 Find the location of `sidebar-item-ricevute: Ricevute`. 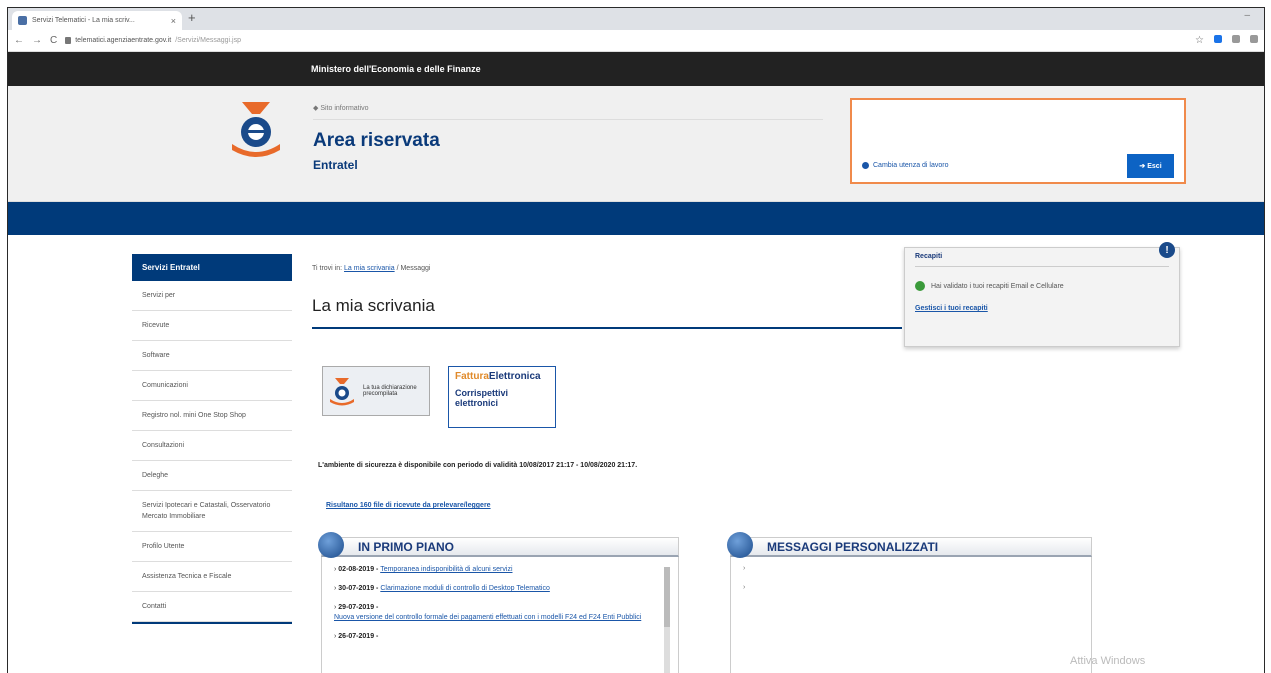

sidebar-item-ricevute: Ricevute is located at coordinates (212, 326).